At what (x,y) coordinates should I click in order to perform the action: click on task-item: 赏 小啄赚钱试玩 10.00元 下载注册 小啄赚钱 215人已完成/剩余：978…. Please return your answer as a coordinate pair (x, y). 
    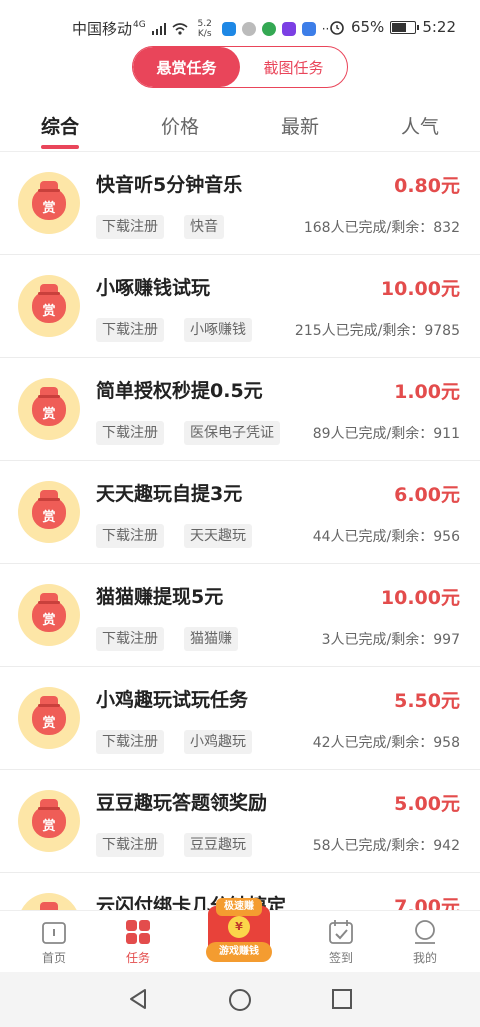
    Looking at the image, I should click on (240, 306).